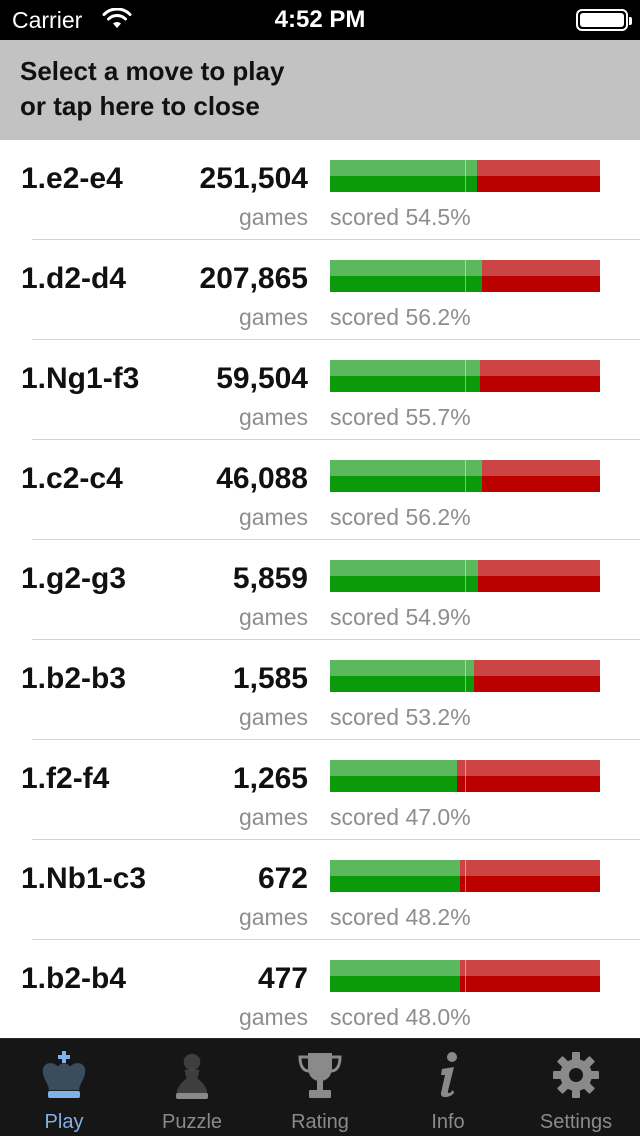  Describe the element at coordinates (253, 178) in the screenshot. I see `game-count: 251,504` at that location.